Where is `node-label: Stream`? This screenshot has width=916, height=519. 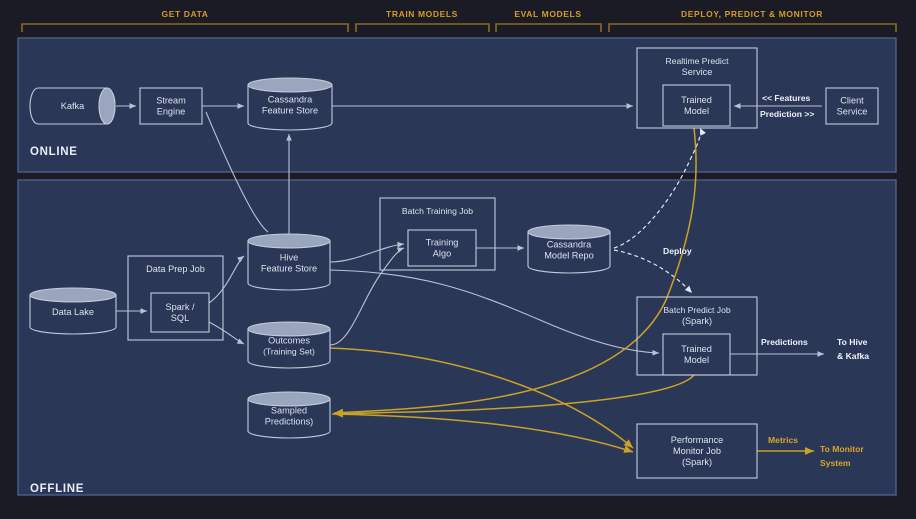
node-label: Stream is located at coordinates (171, 101).